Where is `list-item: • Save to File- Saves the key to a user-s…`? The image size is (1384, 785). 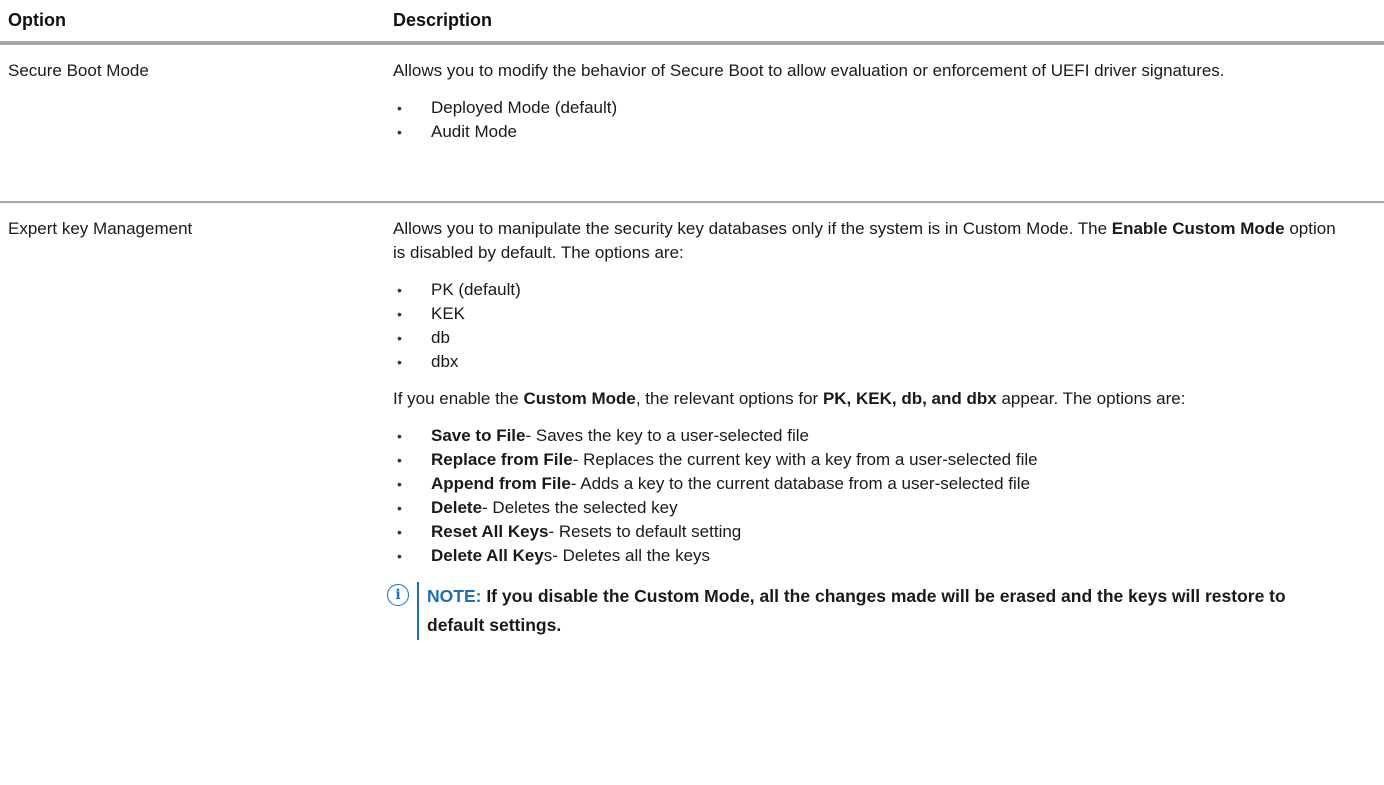
list-item: • Save to File- Saves the key to a user-s… is located at coordinates (868, 436).